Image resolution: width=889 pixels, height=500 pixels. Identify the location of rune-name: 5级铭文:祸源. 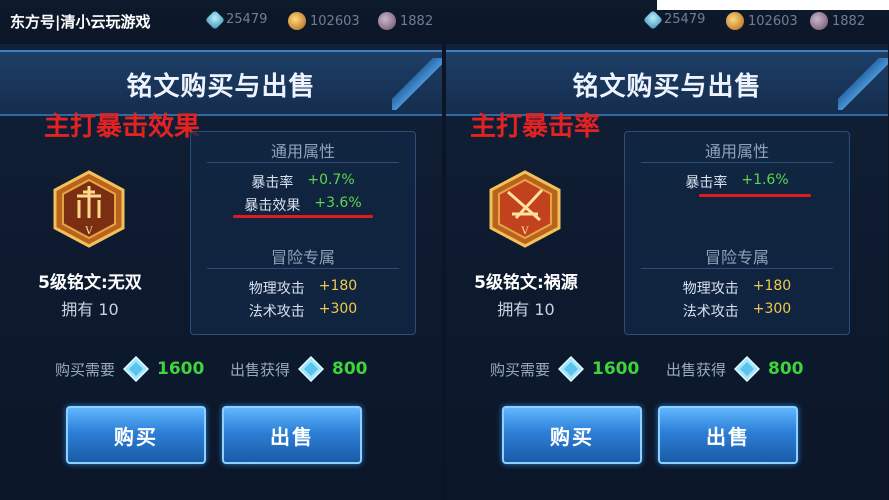
(526, 283).